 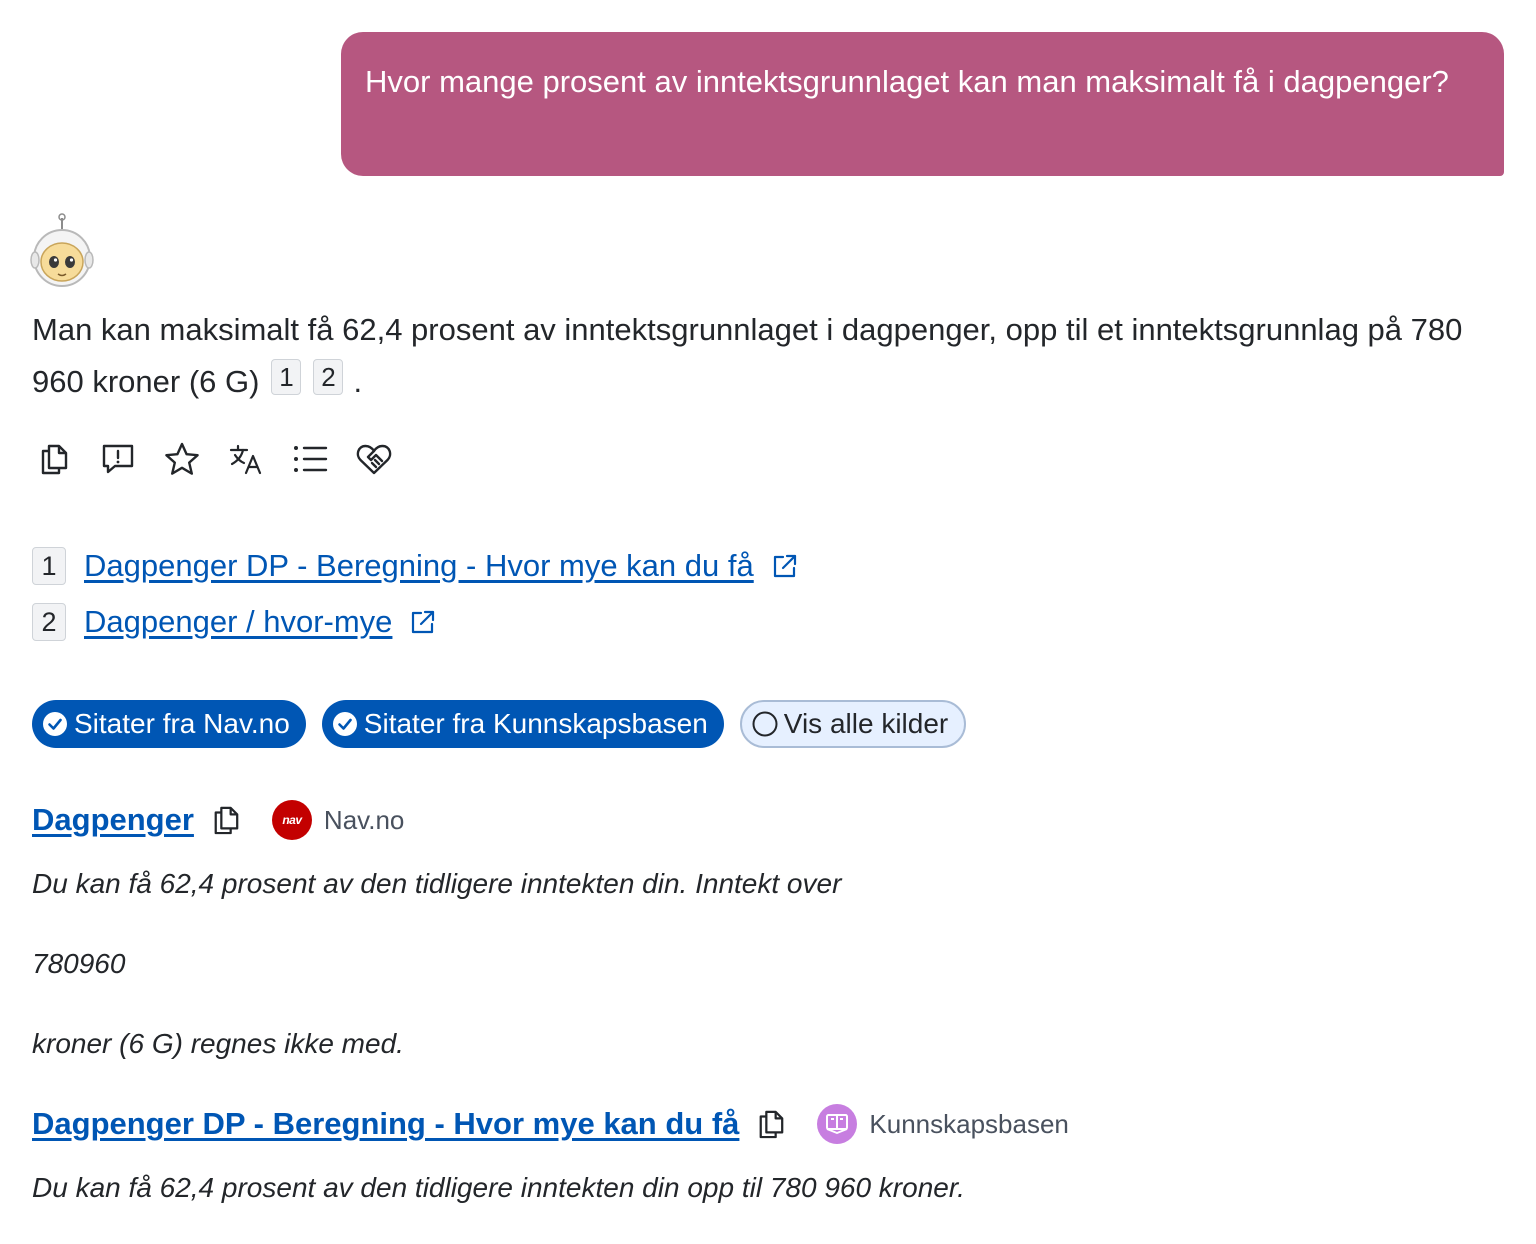 I want to click on answer-end-punctuation: ., so click(x=358, y=381).